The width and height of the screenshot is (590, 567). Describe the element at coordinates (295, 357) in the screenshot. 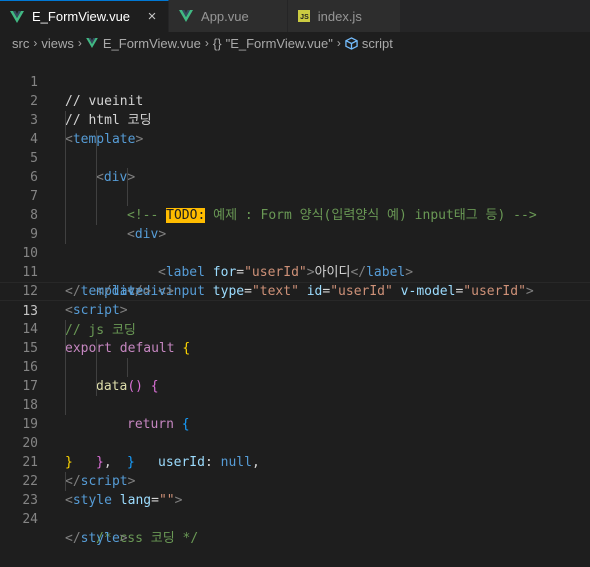

I see `code-line: 15 data() {` at that location.